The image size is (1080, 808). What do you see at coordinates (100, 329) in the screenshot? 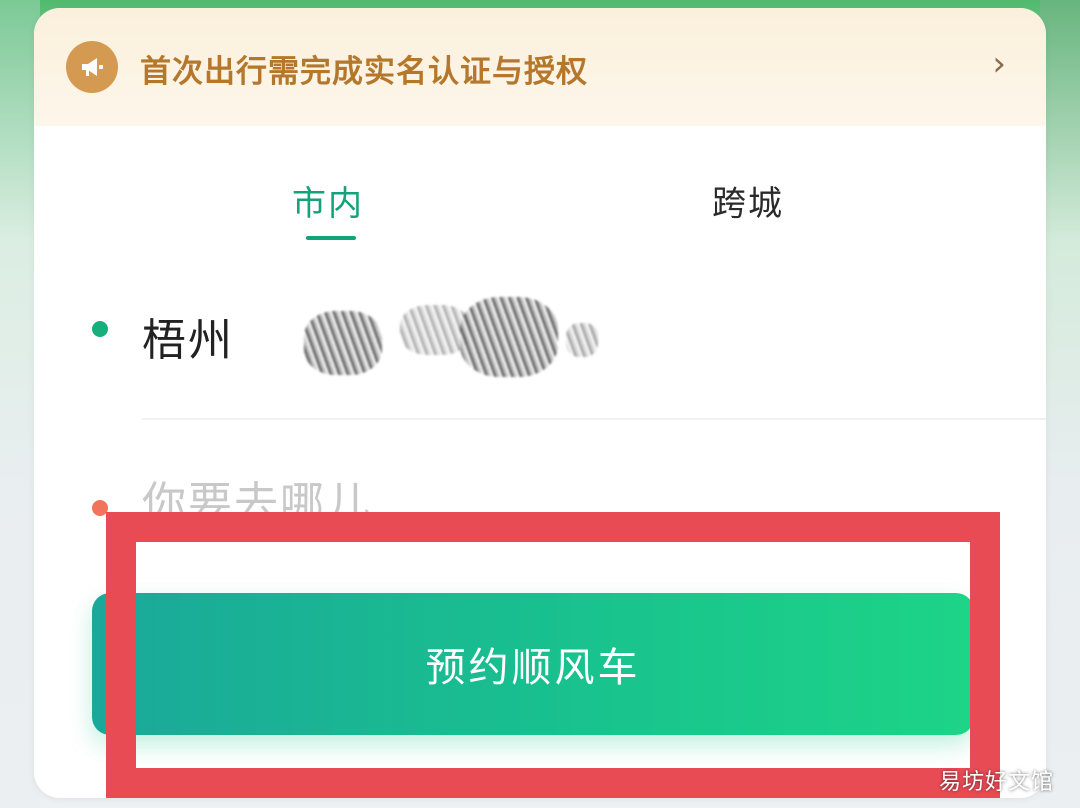
I see `origin-dot-icon` at bounding box center [100, 329].